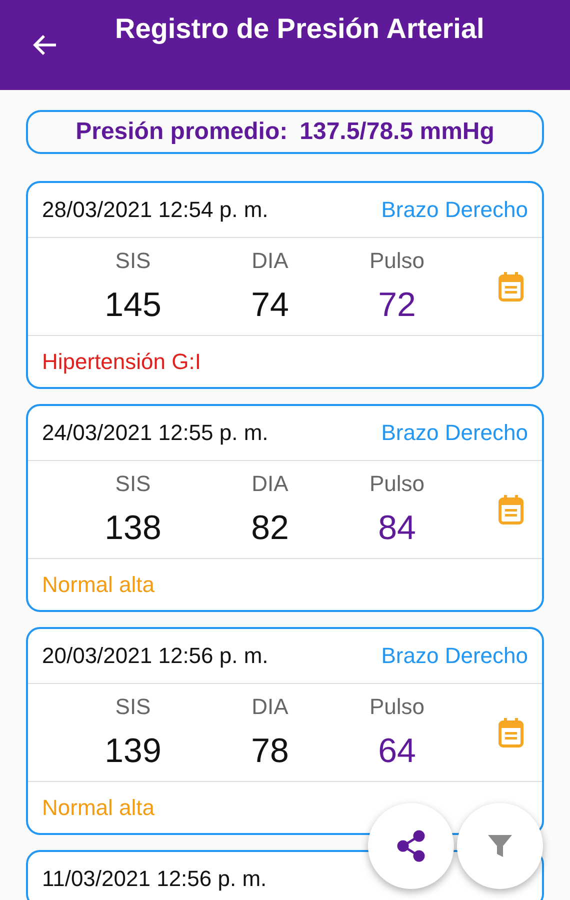 The width and height of the screenshot is (570, 900). I want to click on filter-icon, so click(500, 846).